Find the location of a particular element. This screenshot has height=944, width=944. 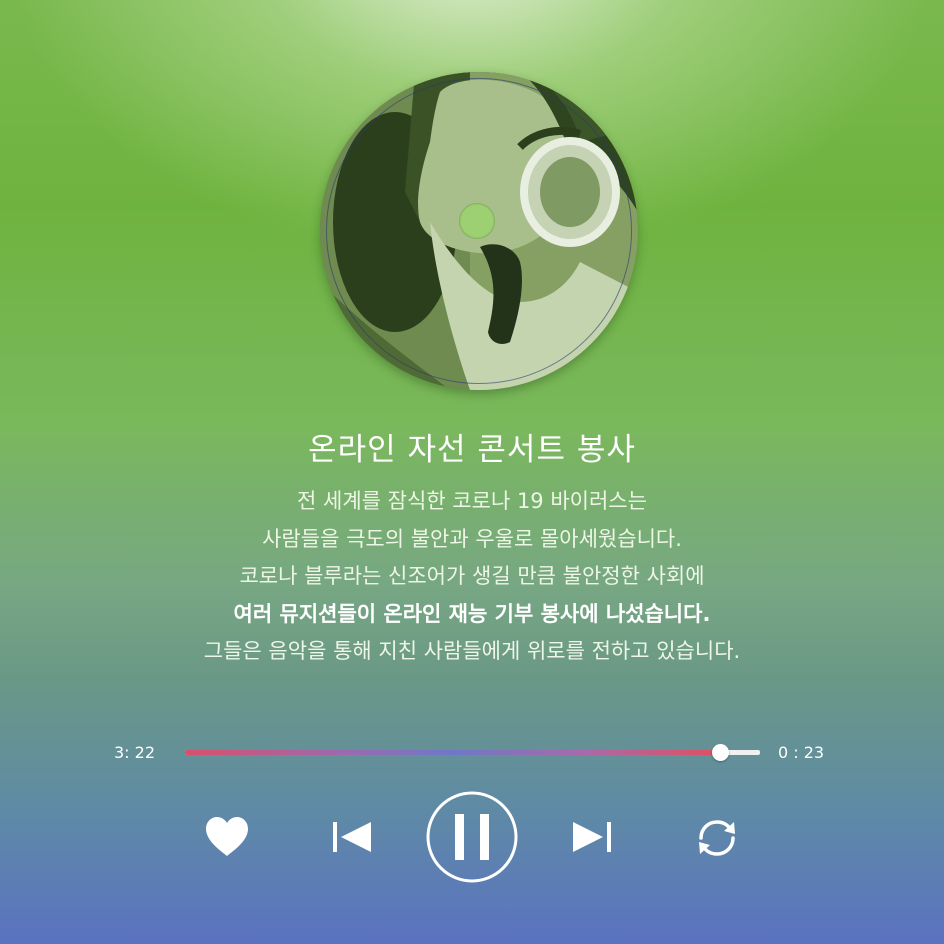

repeat-button is located at coordinates (717, 838).